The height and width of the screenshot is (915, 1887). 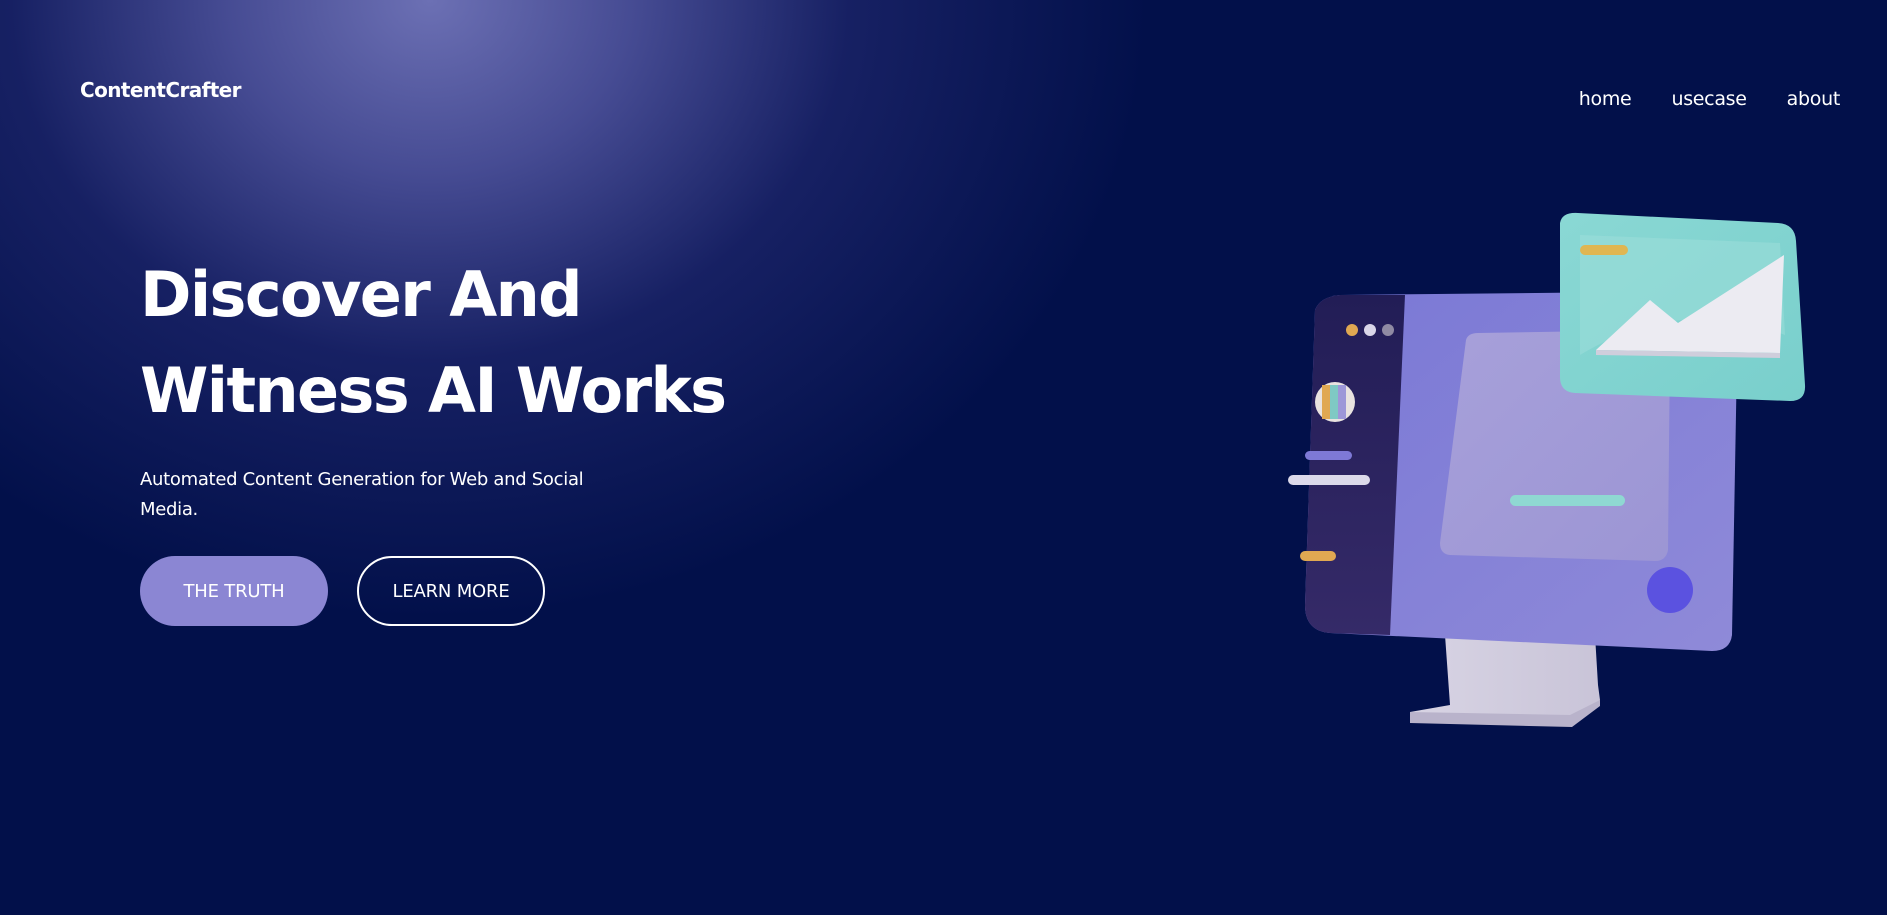 I want to click on brand-logo: ContentCrafter, so click(x=161, y=90).